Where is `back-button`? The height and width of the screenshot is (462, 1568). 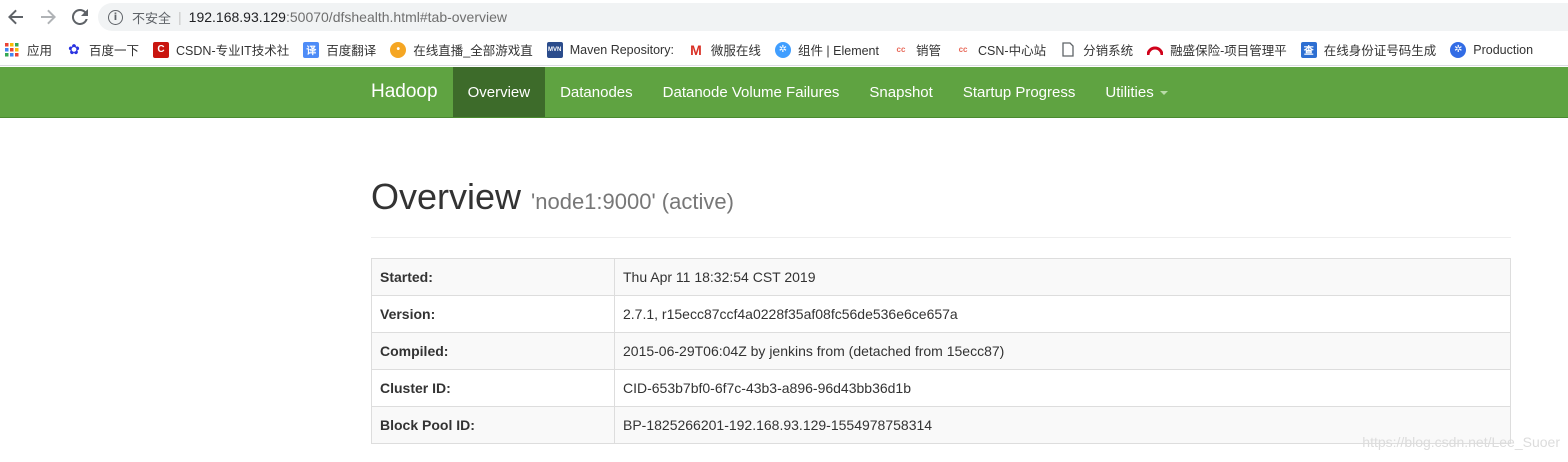
back-button is located at coordinates (16, 17).